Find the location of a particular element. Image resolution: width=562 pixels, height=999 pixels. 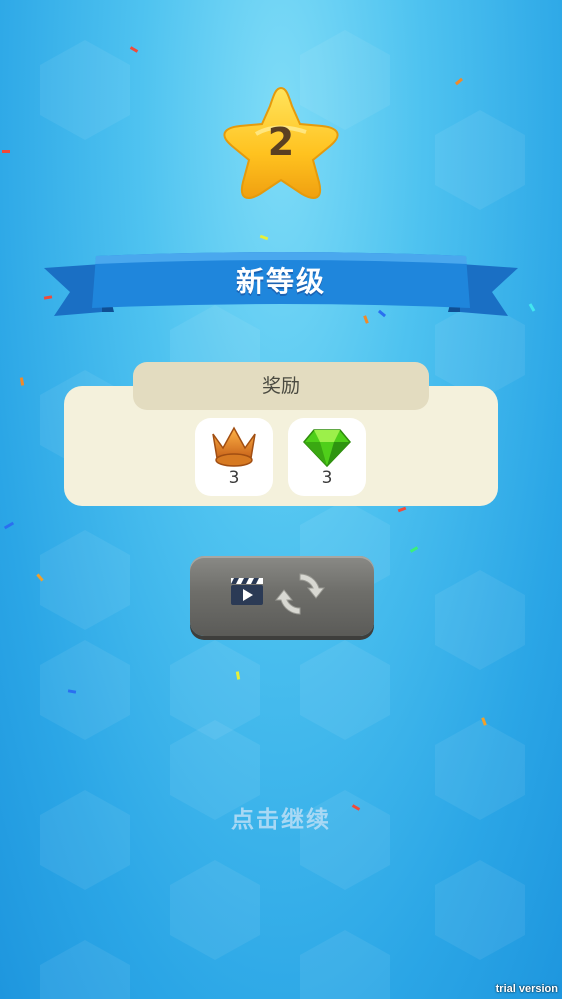

level-star: 2 is located at coordinates (281, 144).